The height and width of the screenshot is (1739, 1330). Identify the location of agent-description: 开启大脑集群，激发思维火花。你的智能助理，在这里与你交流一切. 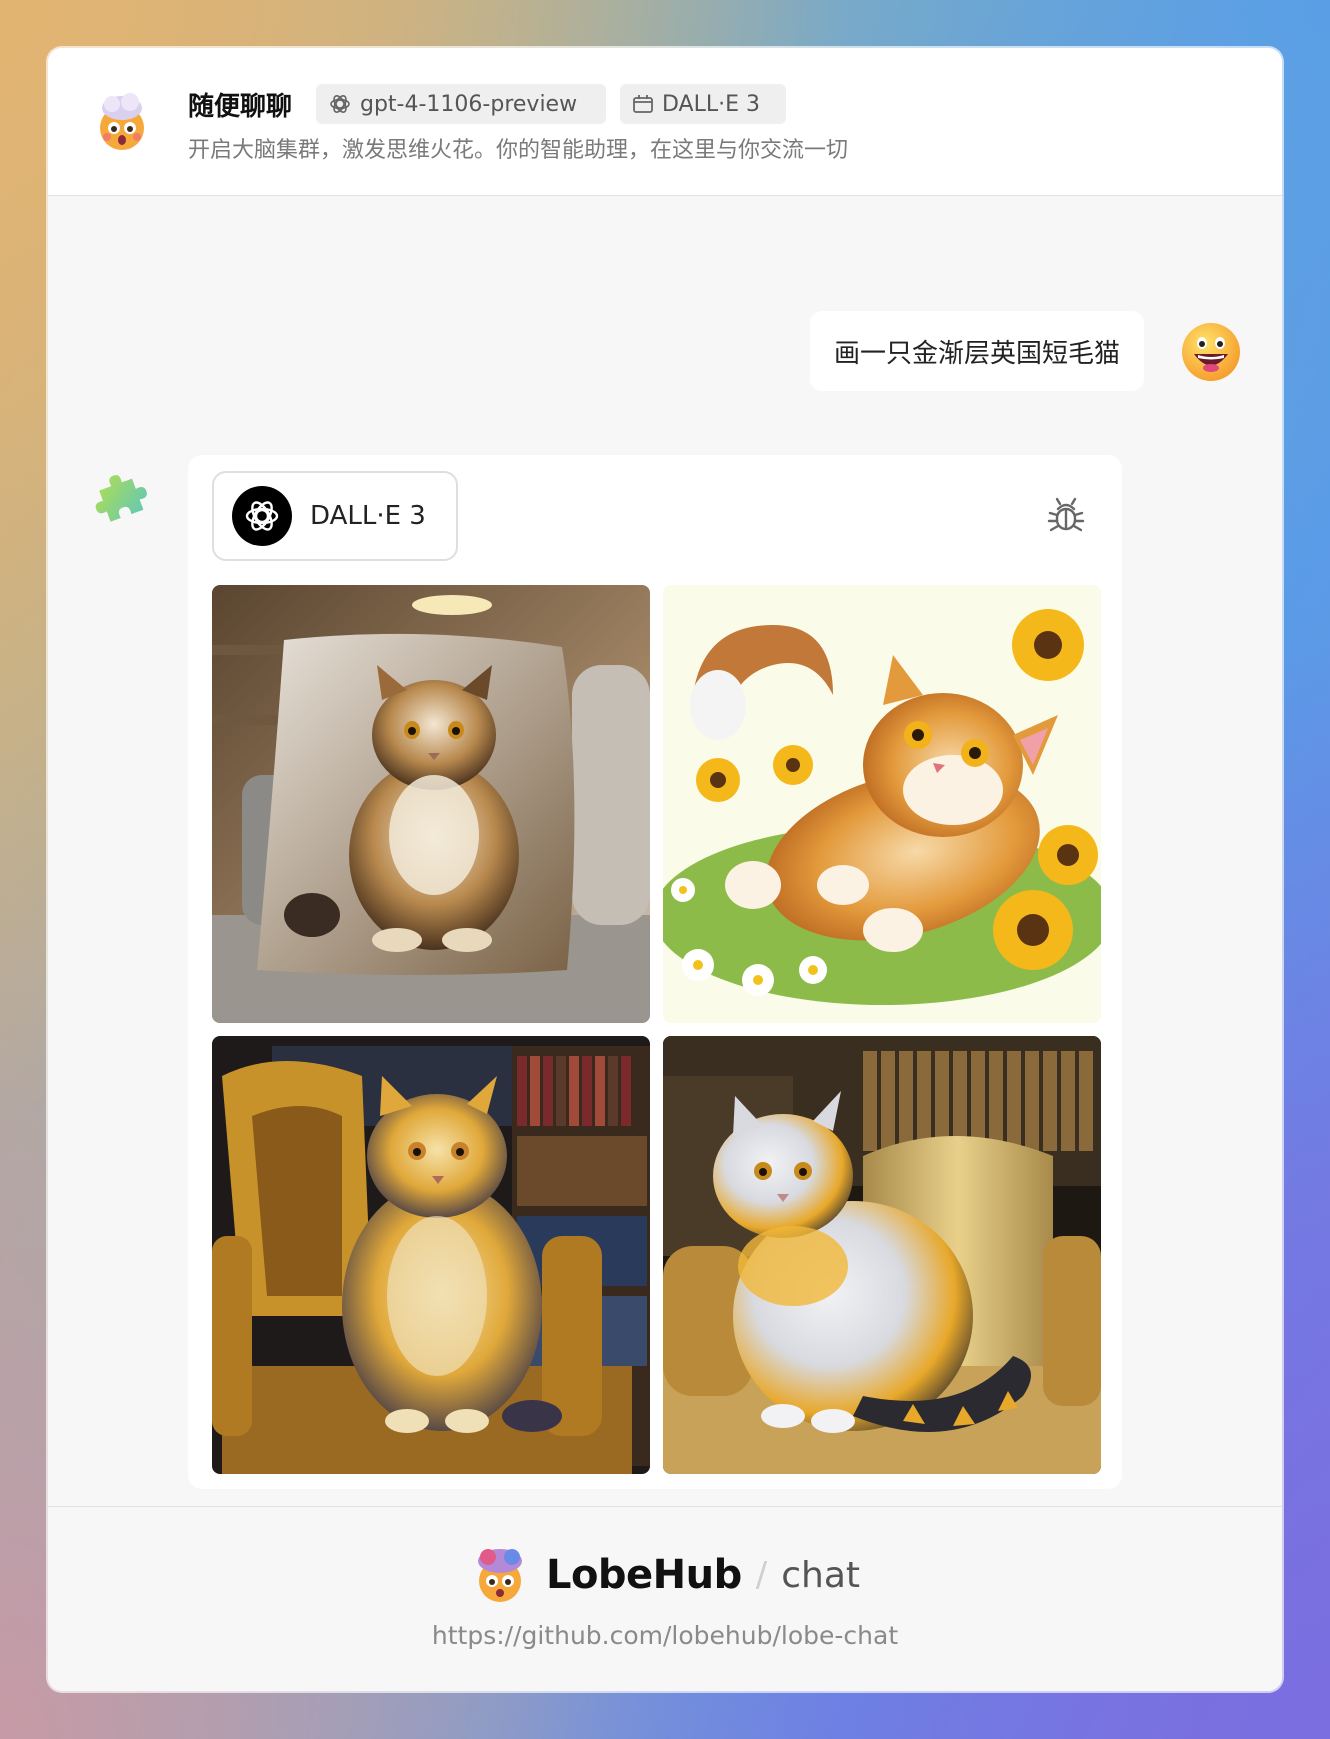
(518, 150).